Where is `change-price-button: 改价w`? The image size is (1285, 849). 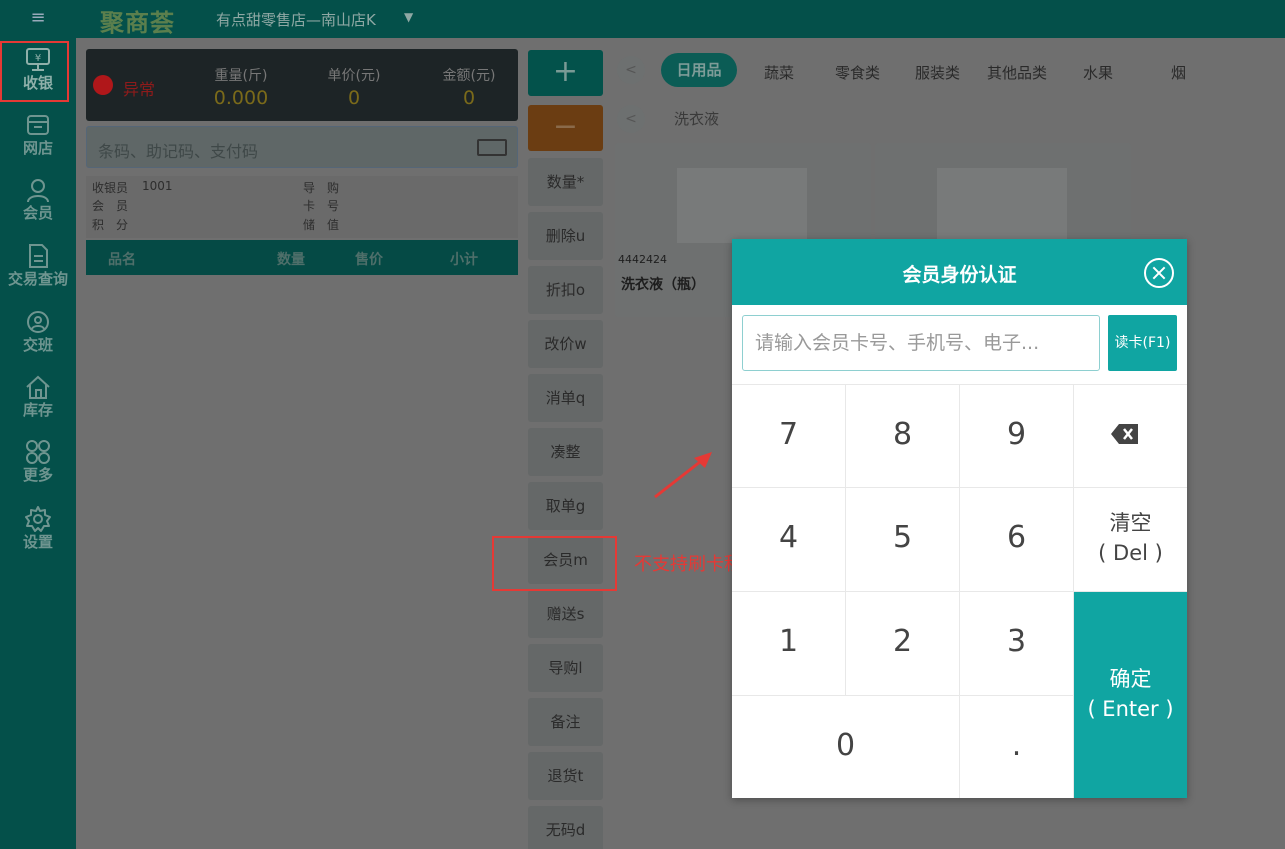 change-price-button: 改价w is located at coordinates (565, 344).